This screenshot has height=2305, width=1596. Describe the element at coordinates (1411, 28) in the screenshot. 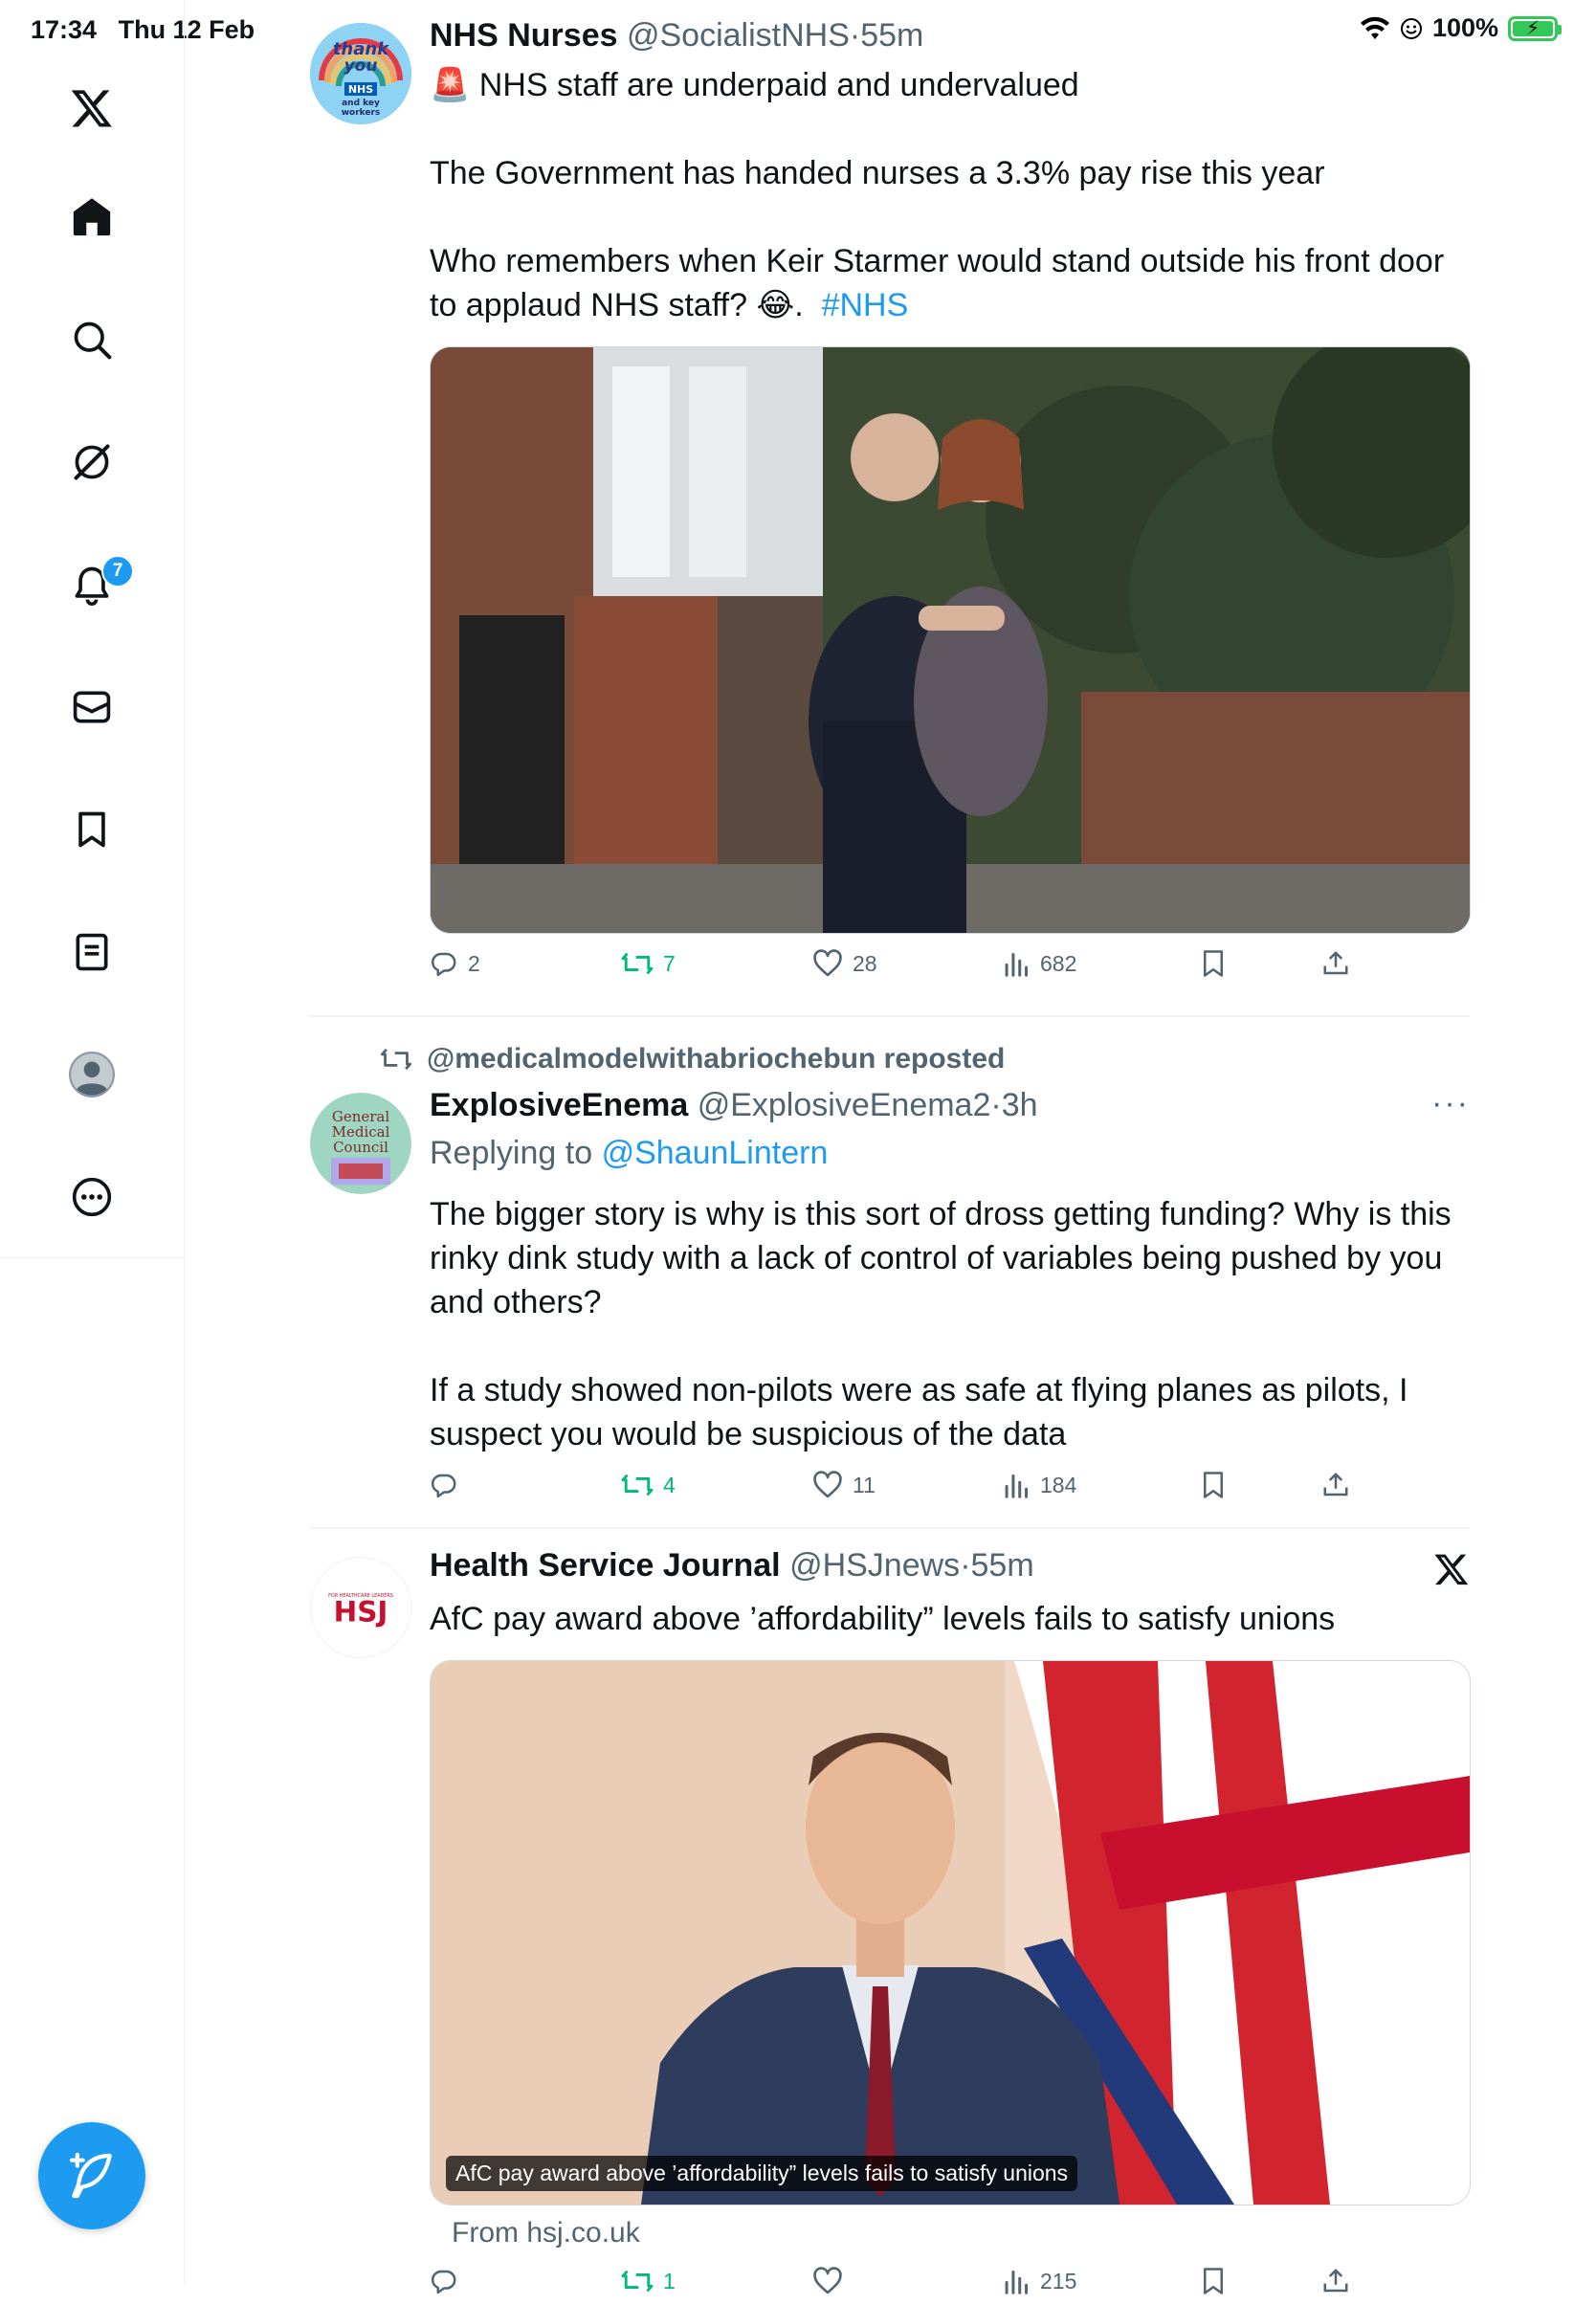

I see `focus-smiley-icon` at that location.